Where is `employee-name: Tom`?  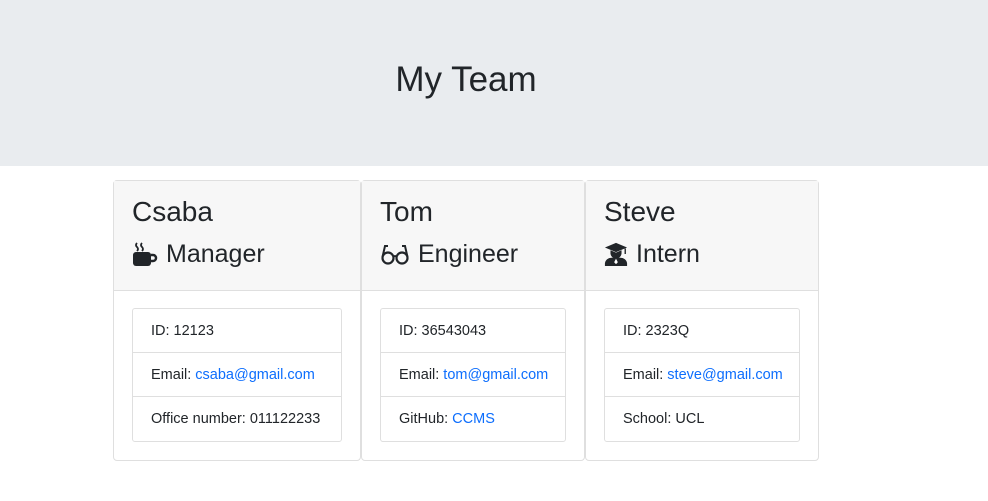 employee-name: Tom is located at coordinates (406, 211).